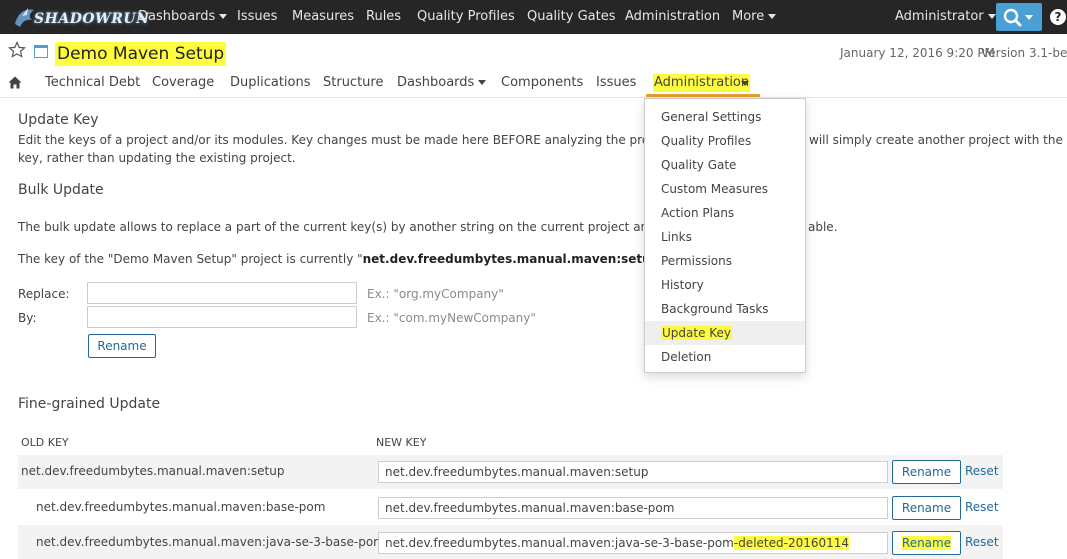 The height and width of the screenshot is (559, 1067). What do you see at coordinates (917, 53) in the screenshot?
I see `analysis-date: January 12, 2016 9:20 PM` at bounding box center [917, 53].